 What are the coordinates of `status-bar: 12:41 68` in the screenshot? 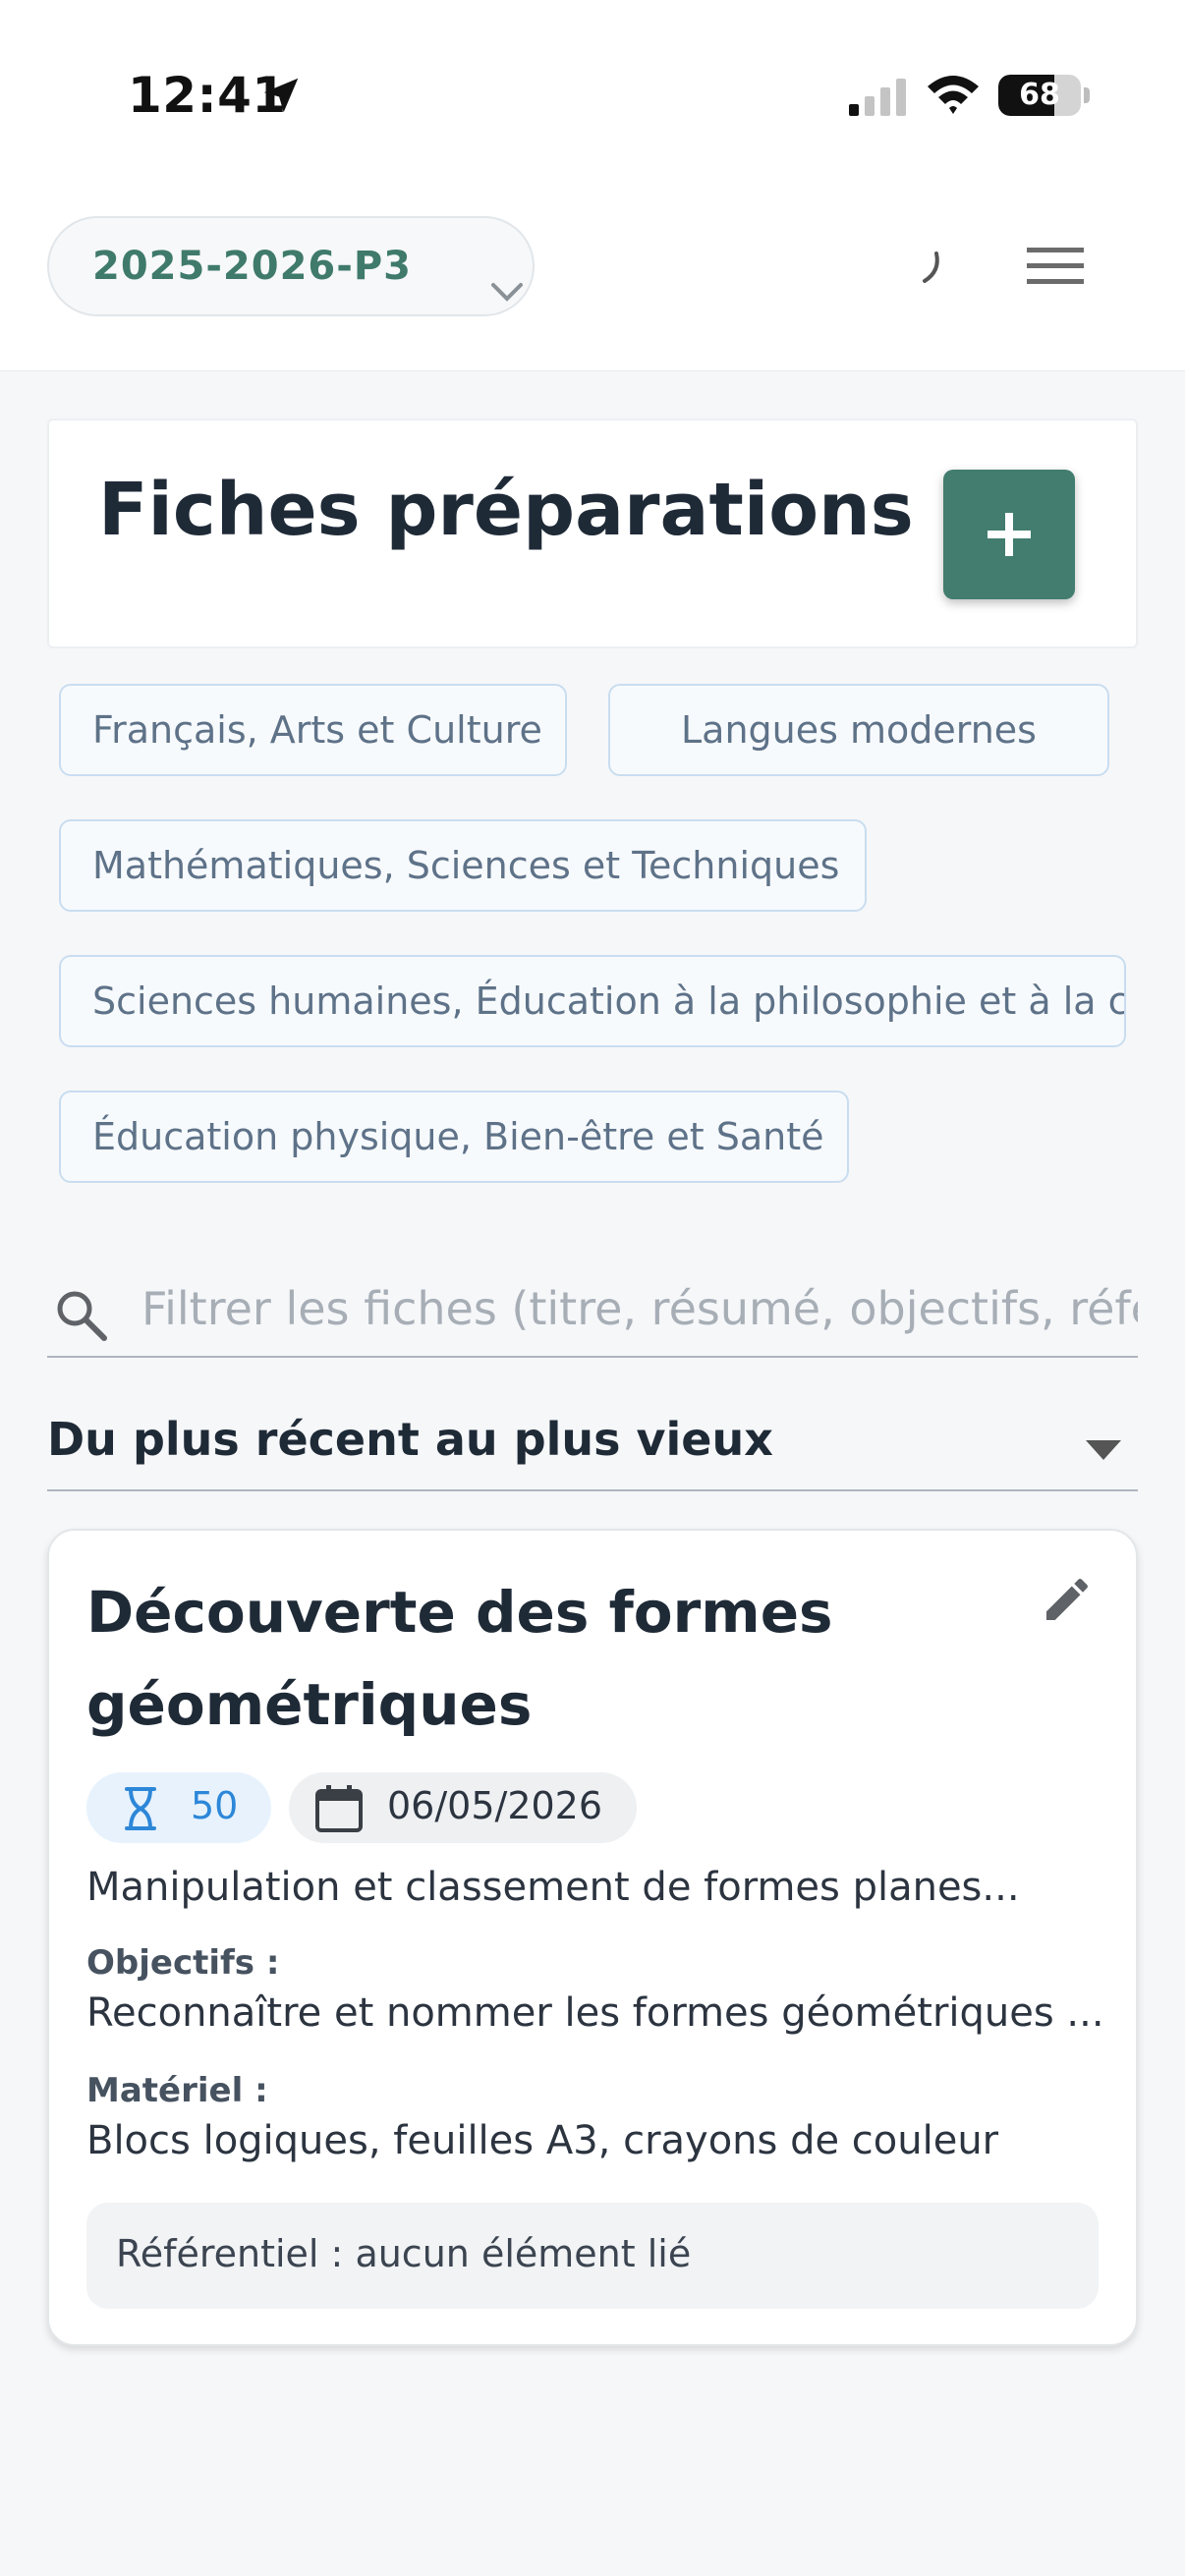 It's located at (592, 93).